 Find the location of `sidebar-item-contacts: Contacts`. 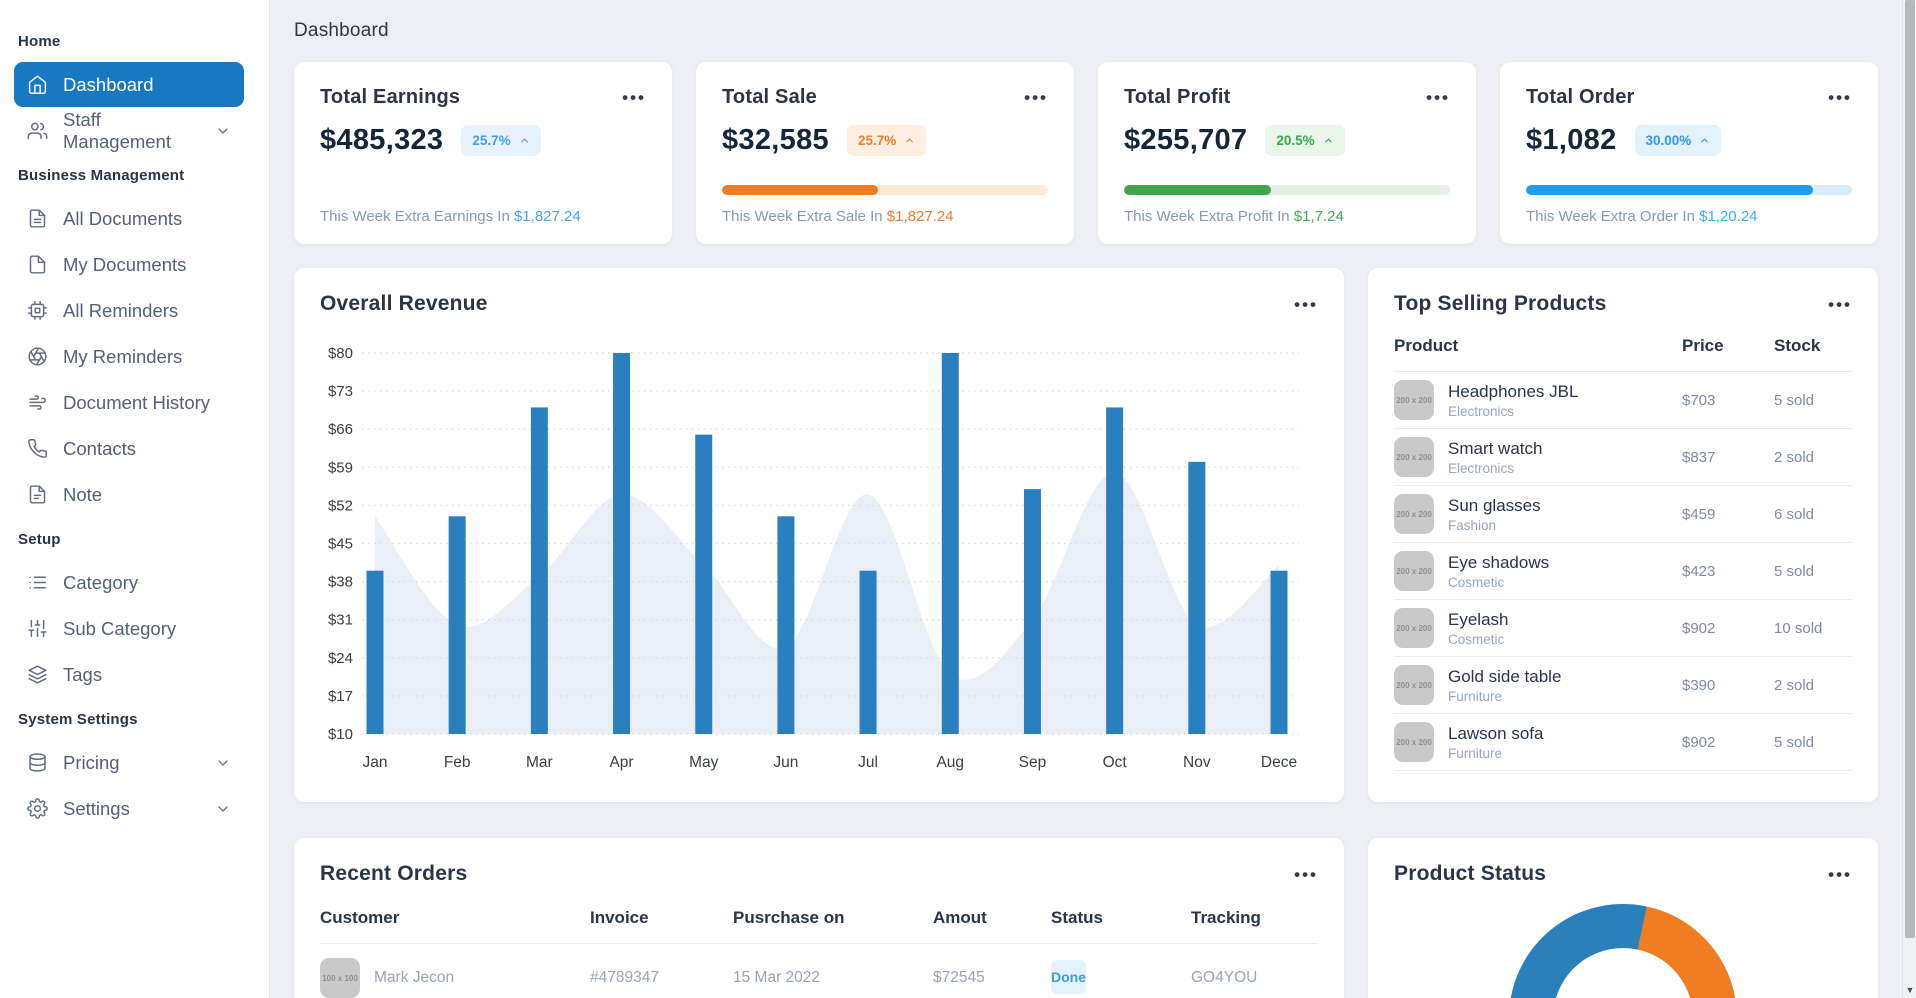

sidebar-item-contacts: Contacts is located at coordinates (129, 448).